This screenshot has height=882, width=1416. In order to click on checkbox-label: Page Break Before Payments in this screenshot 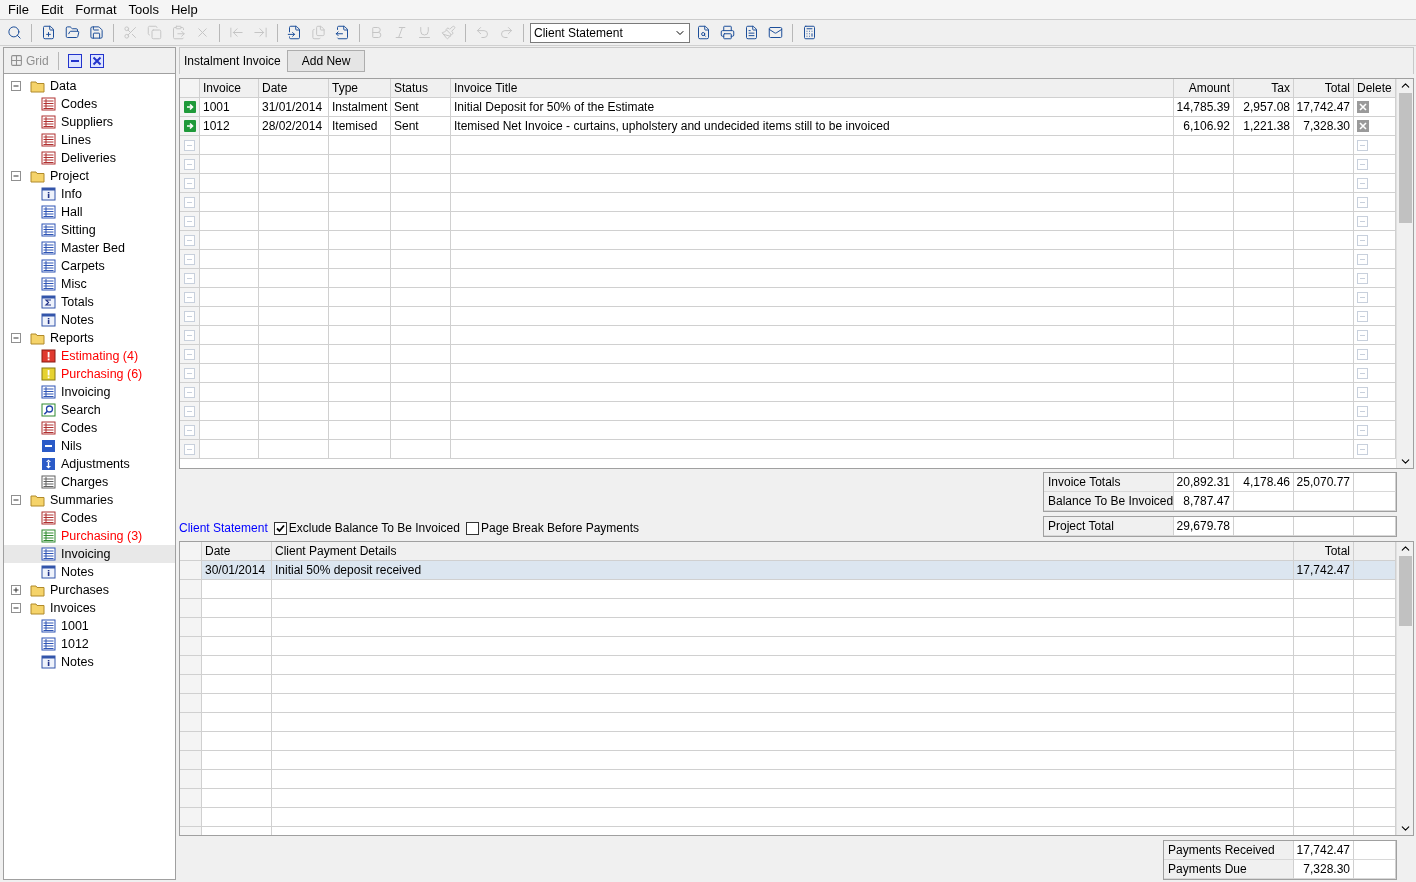, I will do `click(560, 528)`.